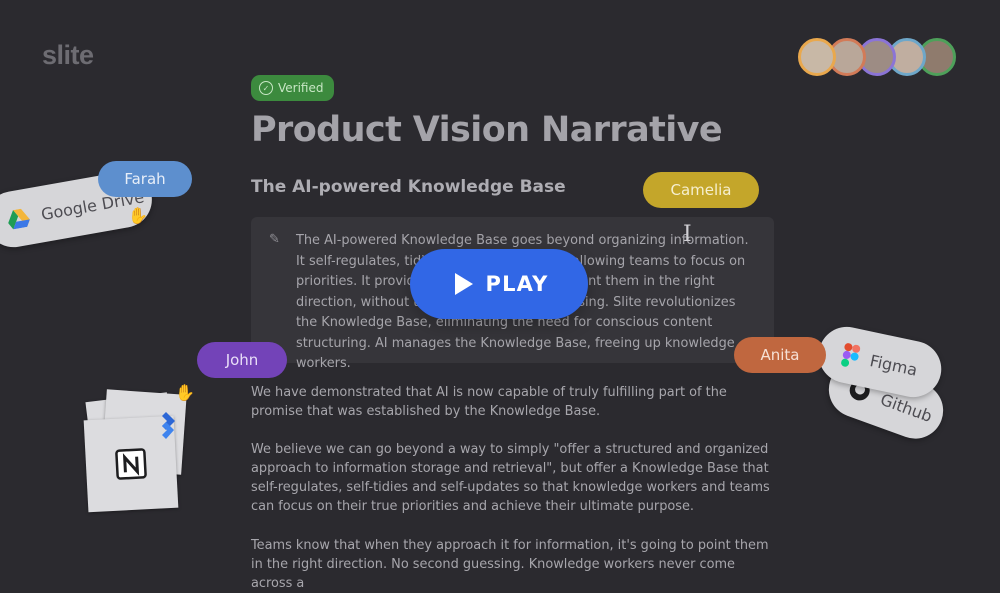 This screenshot has height=593, width=1000. I want to click on slite-logo: slite, so click(68, 55).